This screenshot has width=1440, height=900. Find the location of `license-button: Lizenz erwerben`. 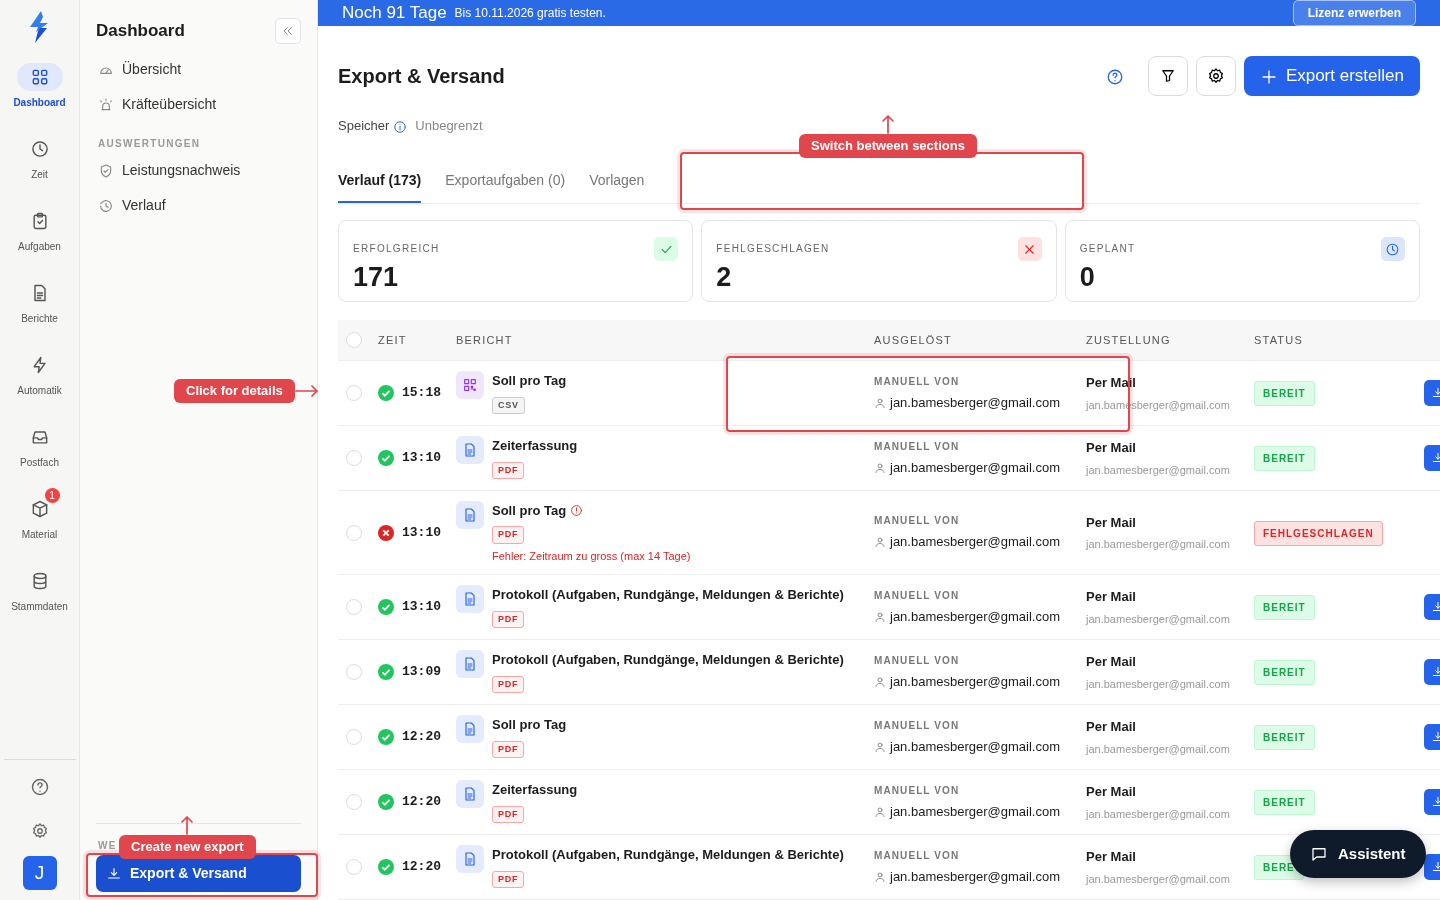

license-button: Lizenz erwerben is located at coordinates (1354, 13).